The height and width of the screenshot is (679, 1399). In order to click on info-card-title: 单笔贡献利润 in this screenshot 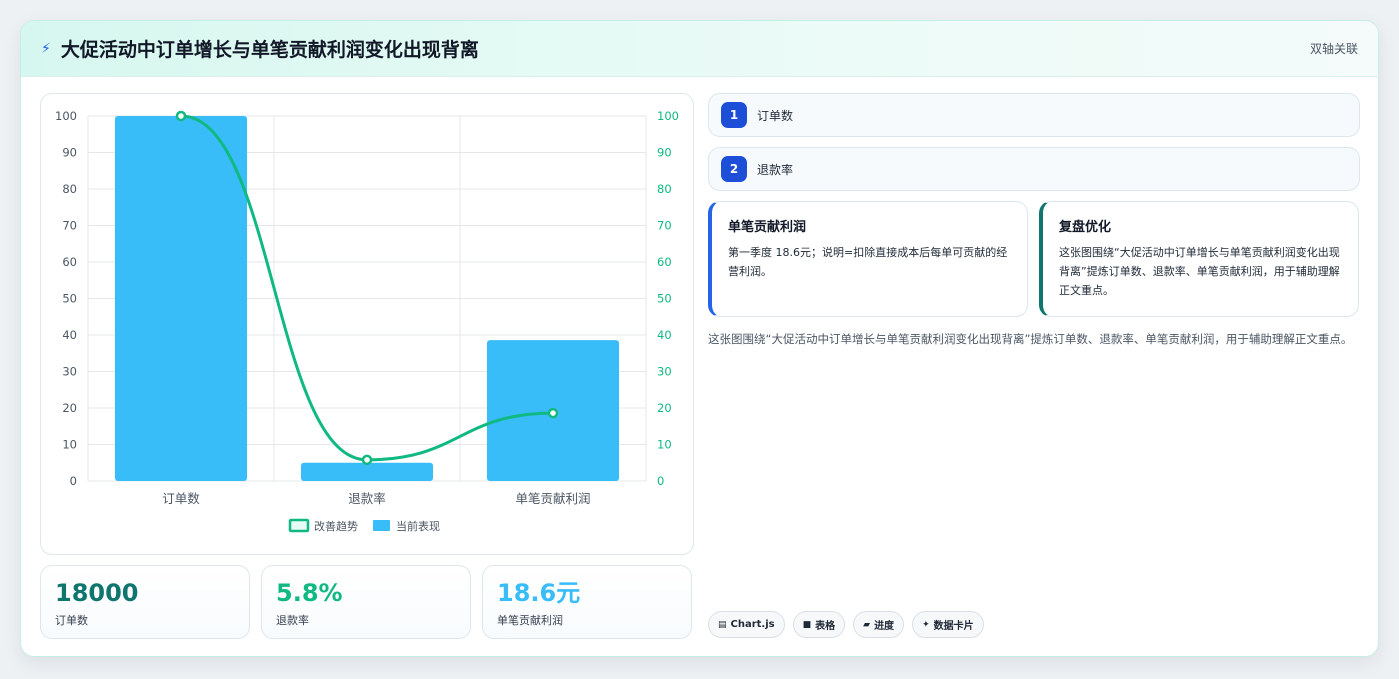, I will do `click(767, 227)`.